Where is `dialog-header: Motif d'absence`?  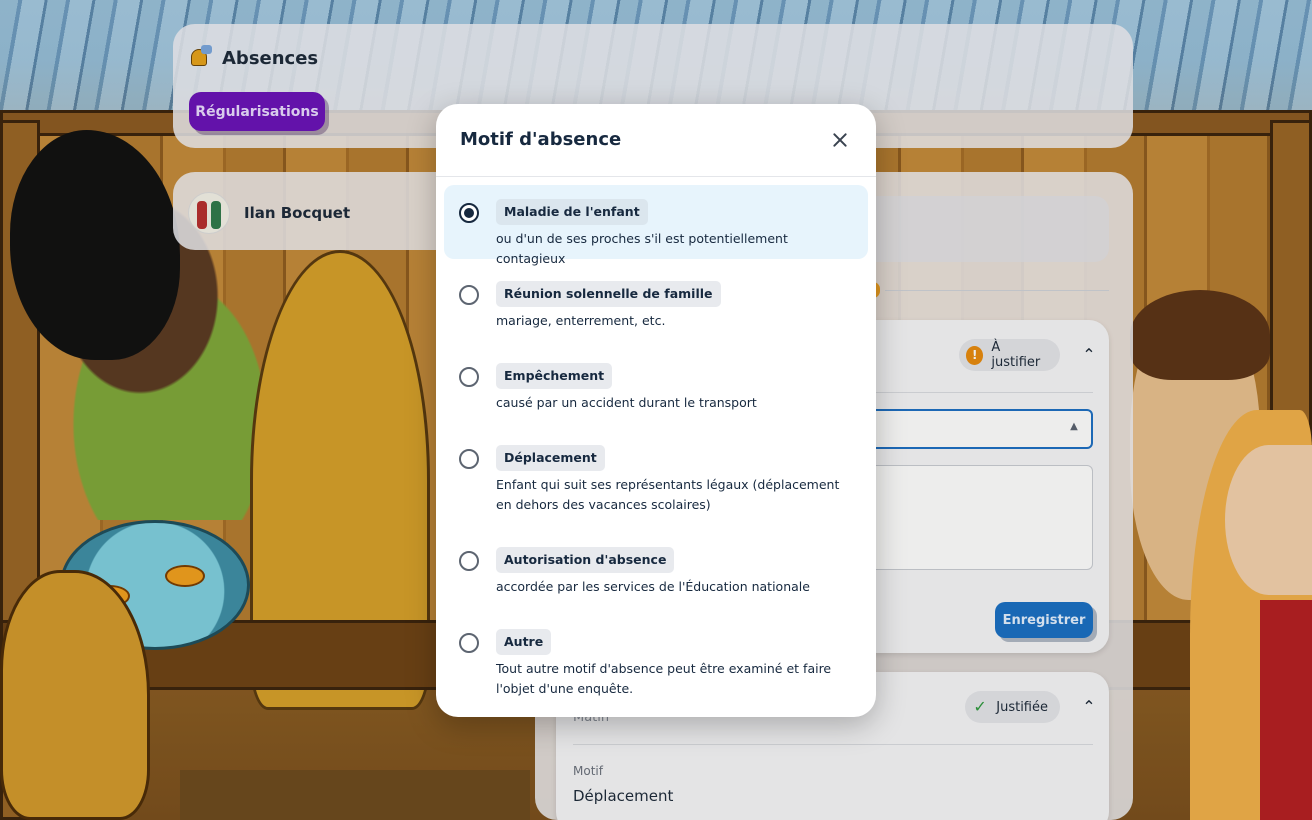
dialog-header: Motif d'absence is located at coordinates (656, 140).